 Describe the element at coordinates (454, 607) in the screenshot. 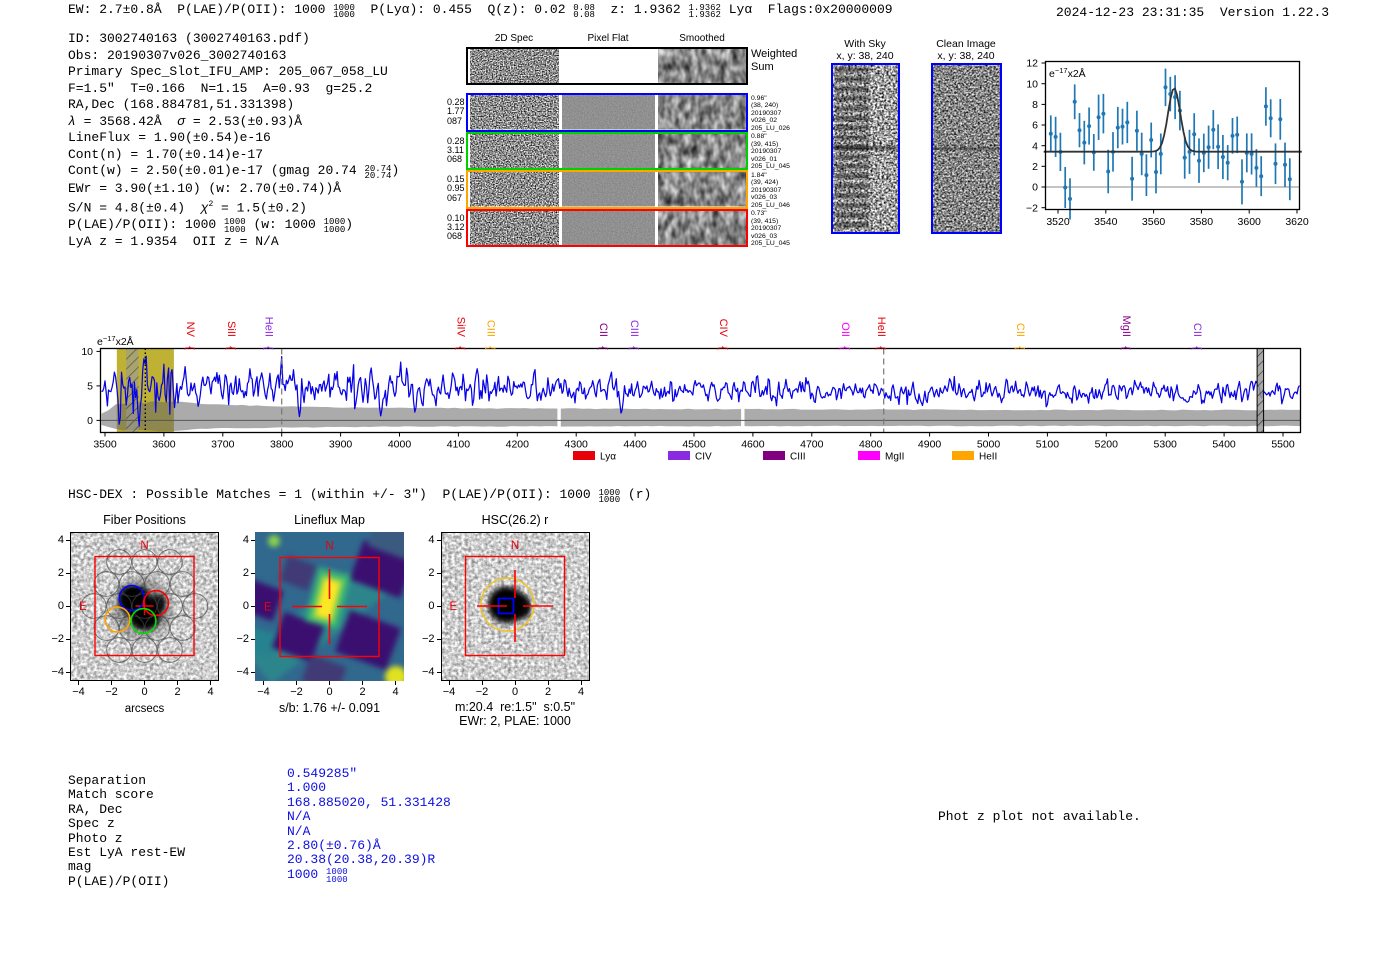

I see `svg-text: E` at that location.